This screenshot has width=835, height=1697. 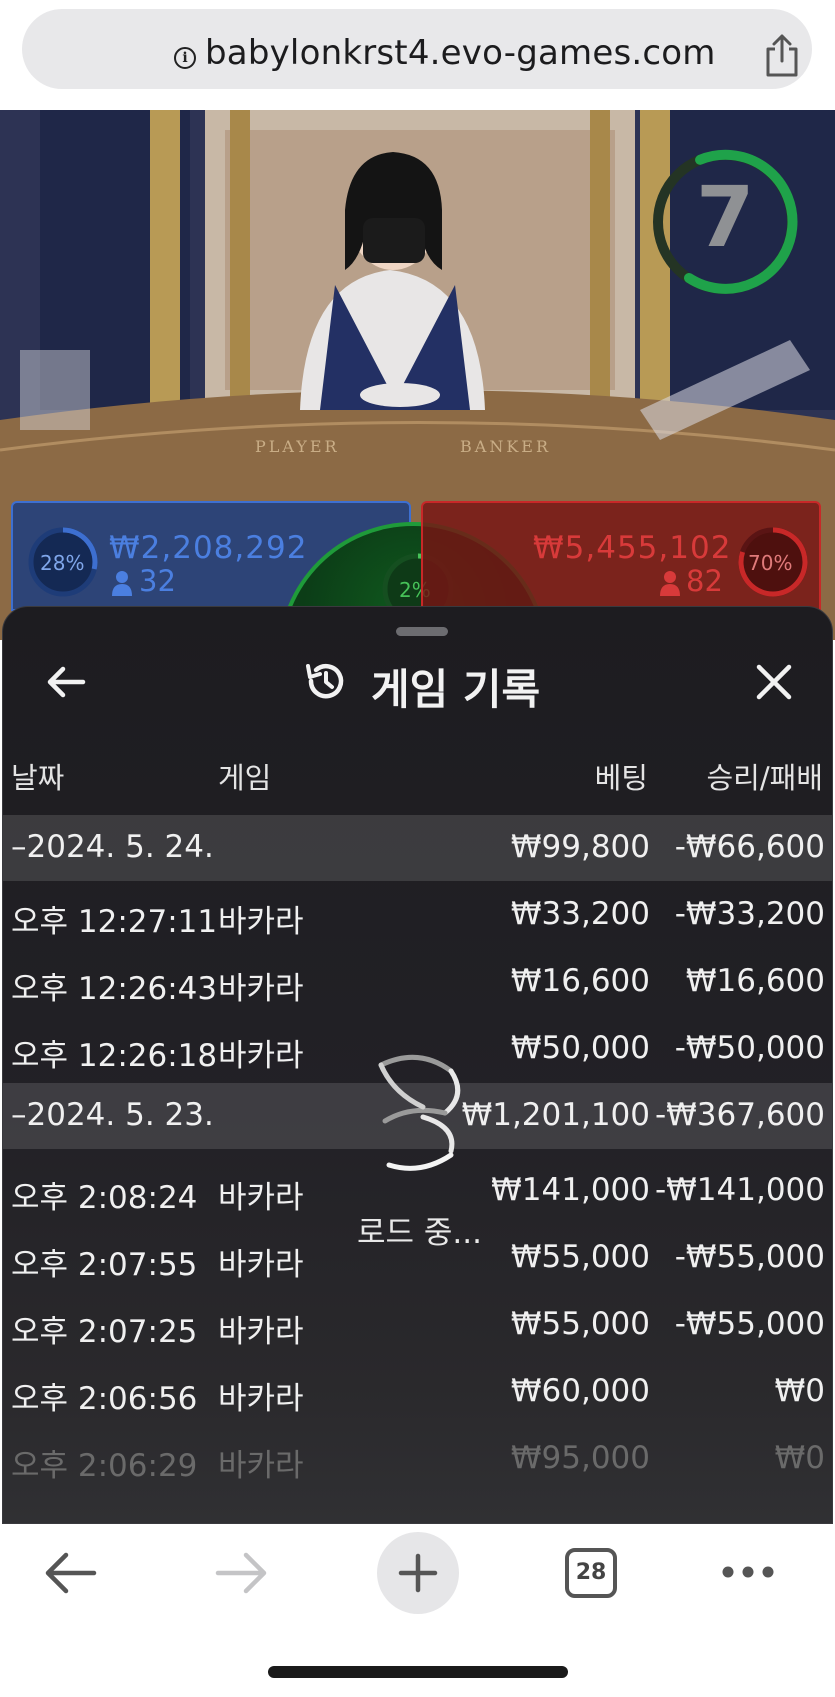 What do you see at coordinates (591, 1573) in the screenshot?
I see `tabs-count-button: 28` at bounding box center [591, 1573].